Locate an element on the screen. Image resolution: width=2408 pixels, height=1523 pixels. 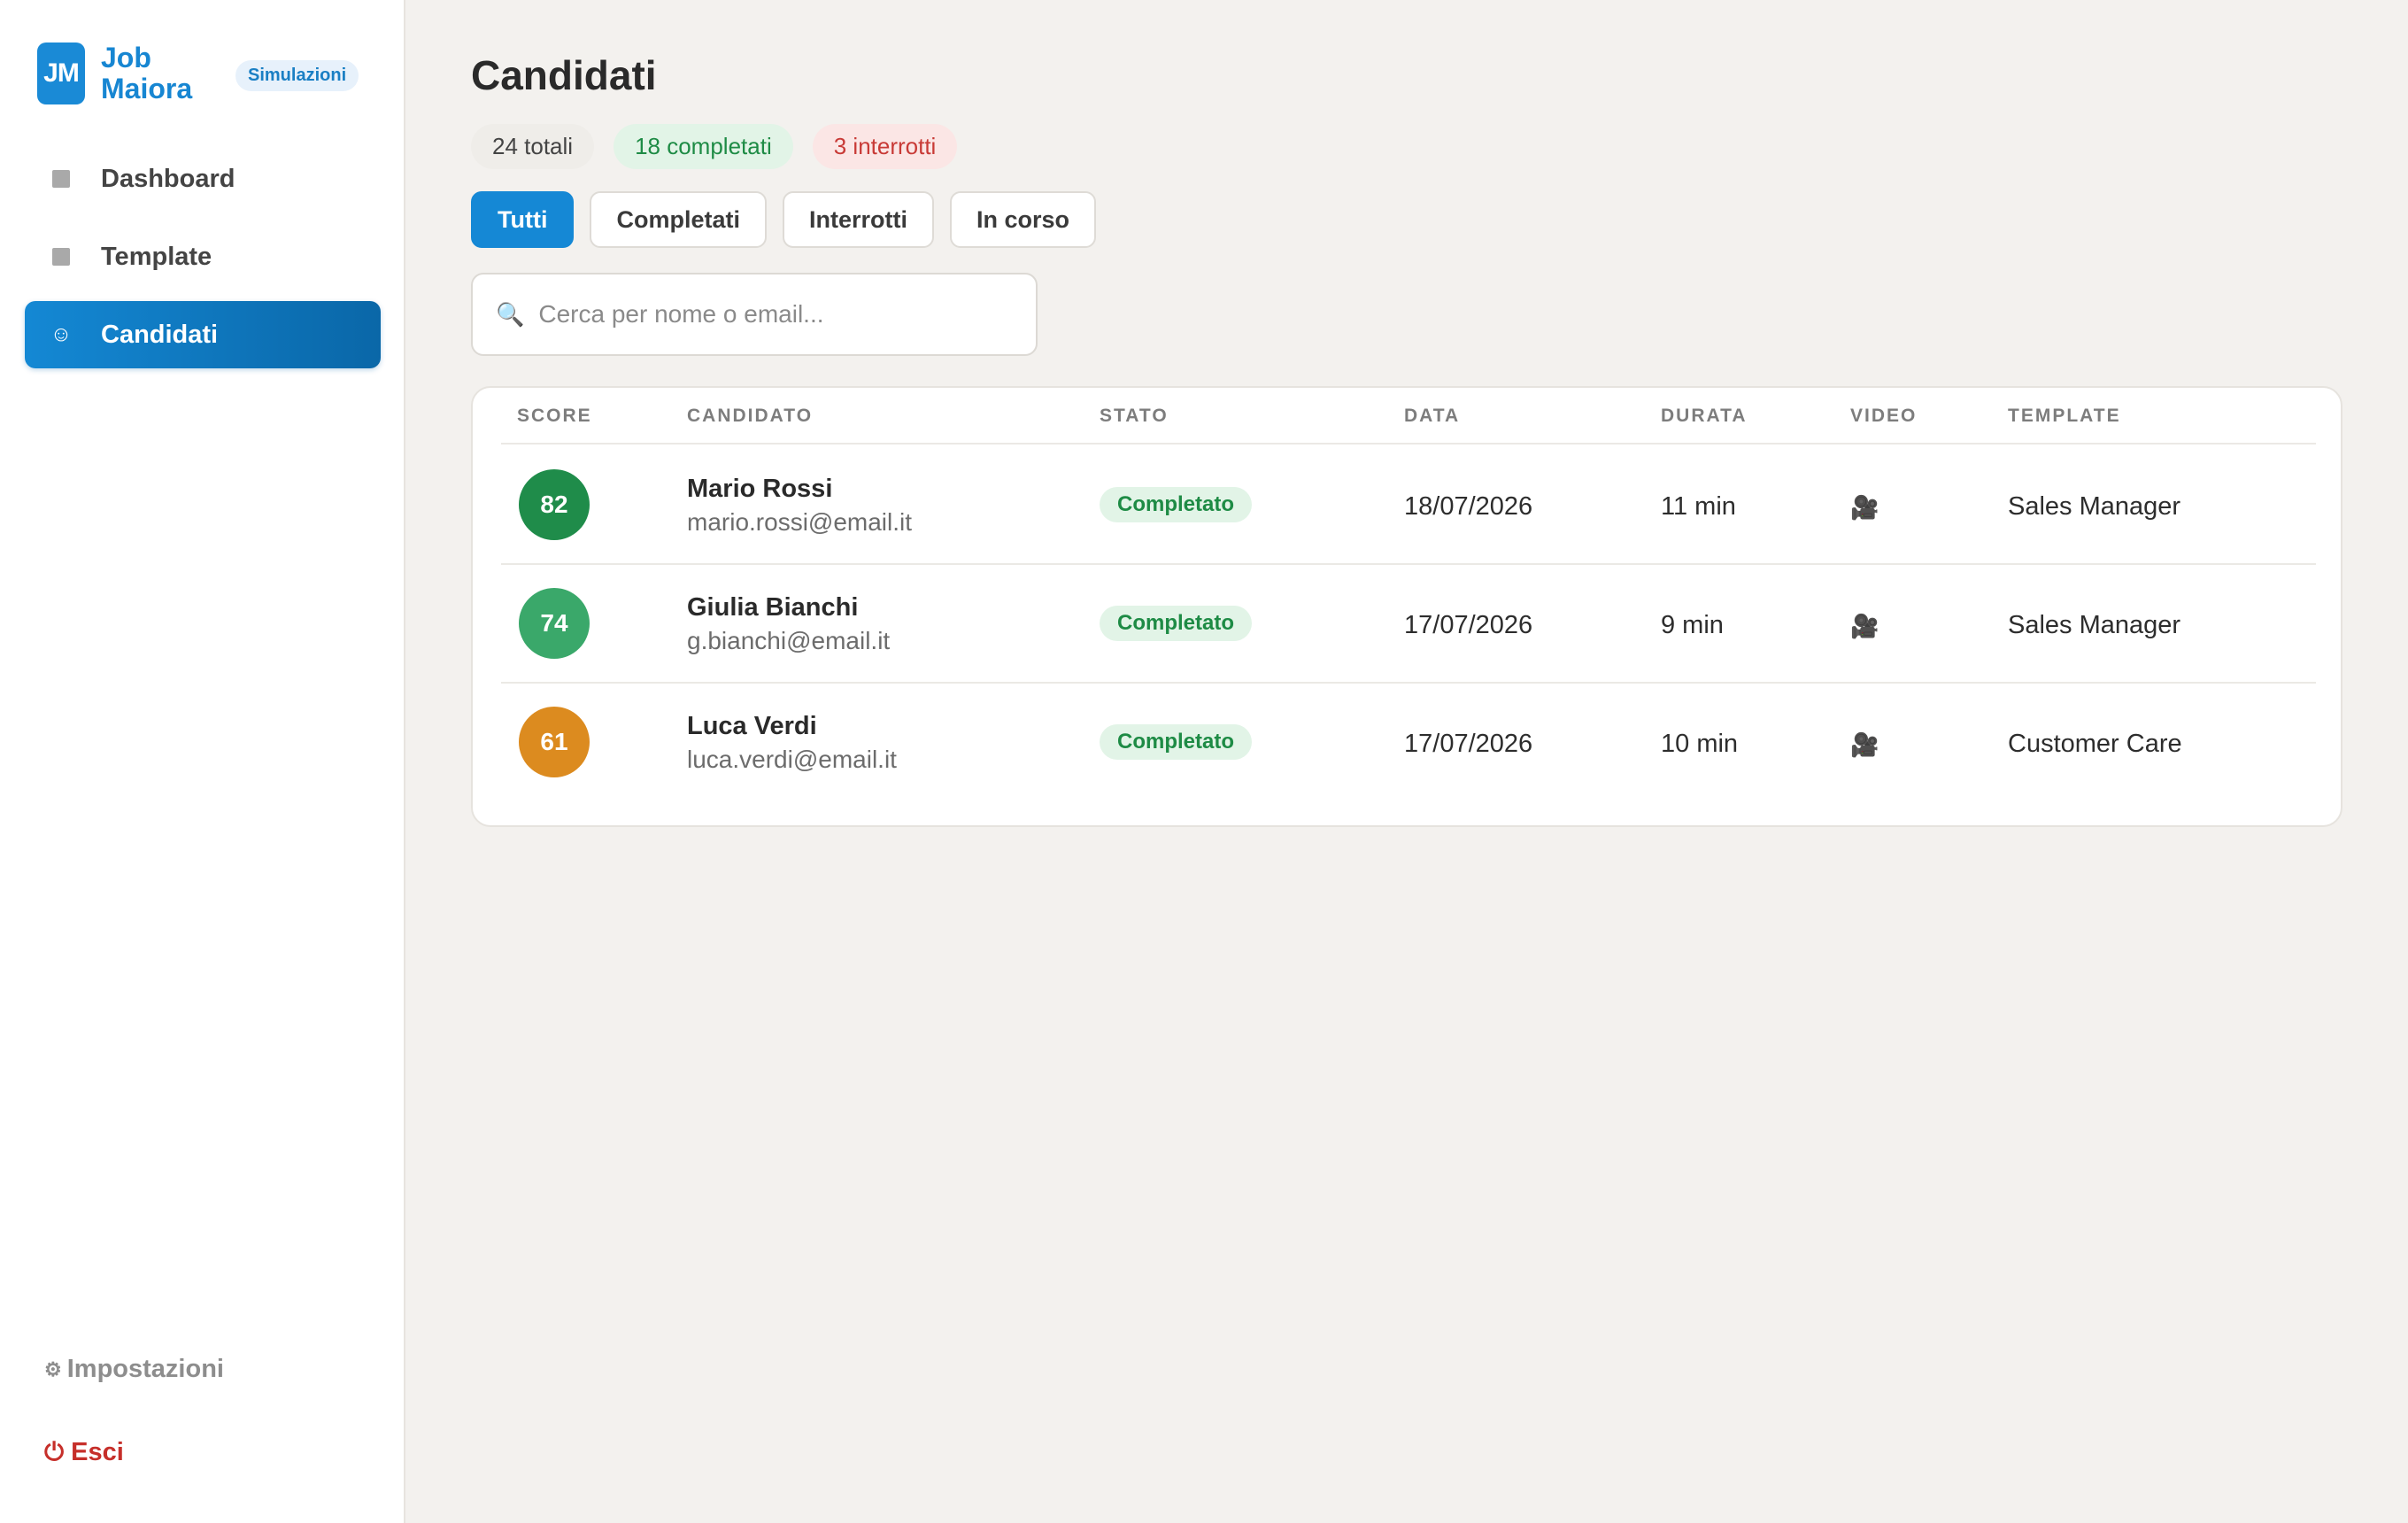
sidebar-item-template: Template is located at coordinates (203, 256).